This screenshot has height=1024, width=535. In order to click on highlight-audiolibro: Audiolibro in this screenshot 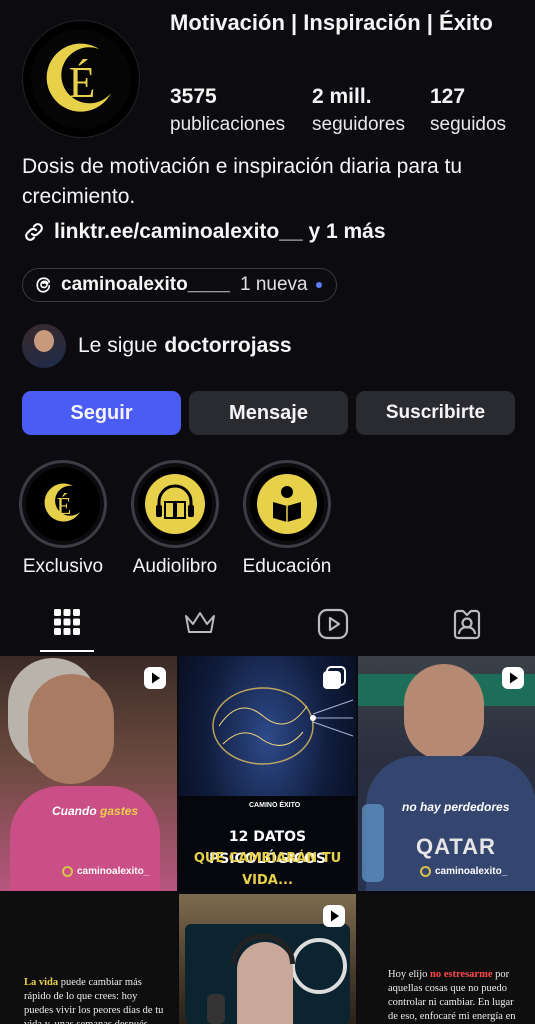, I will do `click(175, 519)`.